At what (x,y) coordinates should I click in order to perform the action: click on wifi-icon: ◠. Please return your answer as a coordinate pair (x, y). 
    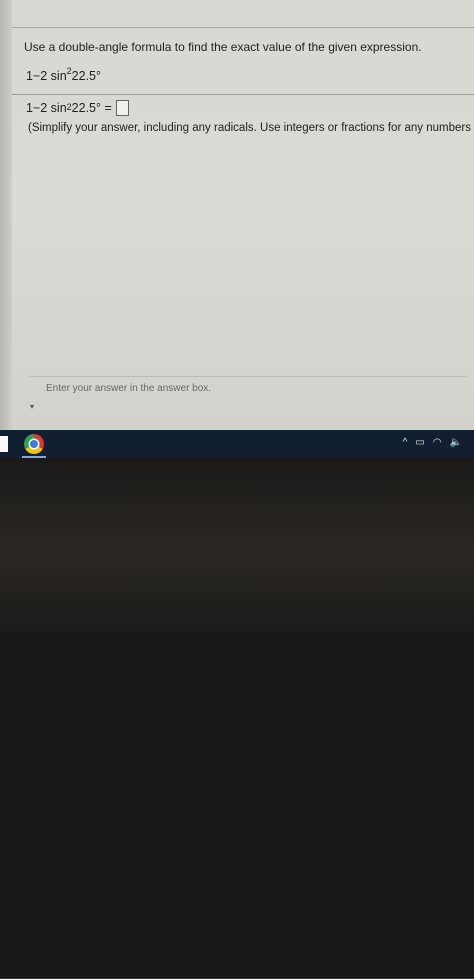
    Looking at the image, I should click on (437, 442).